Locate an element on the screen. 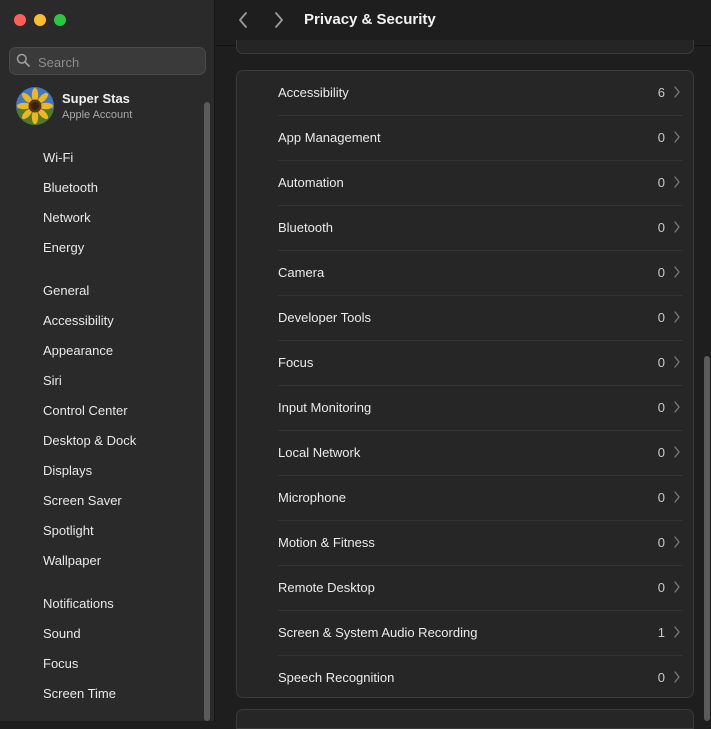 The height and width of the screenshot is (729, 711). sidebar-item-appearance: Appearance is located at coordinates (114, 351).